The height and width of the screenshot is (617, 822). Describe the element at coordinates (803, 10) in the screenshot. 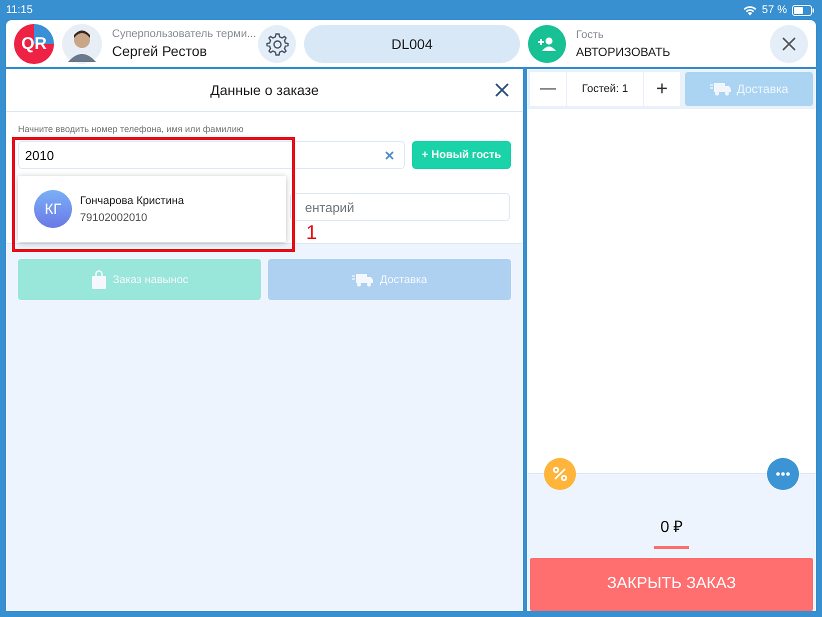

I see `battery-icon` at that location.